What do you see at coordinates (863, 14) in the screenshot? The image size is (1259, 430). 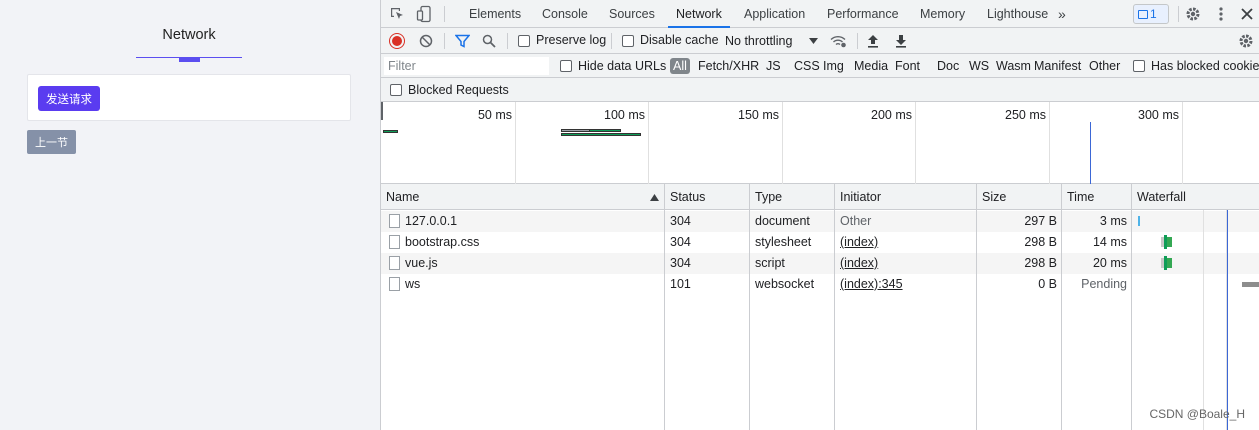 I see `tab-performance: Performance` at bounding box center [863, 14].